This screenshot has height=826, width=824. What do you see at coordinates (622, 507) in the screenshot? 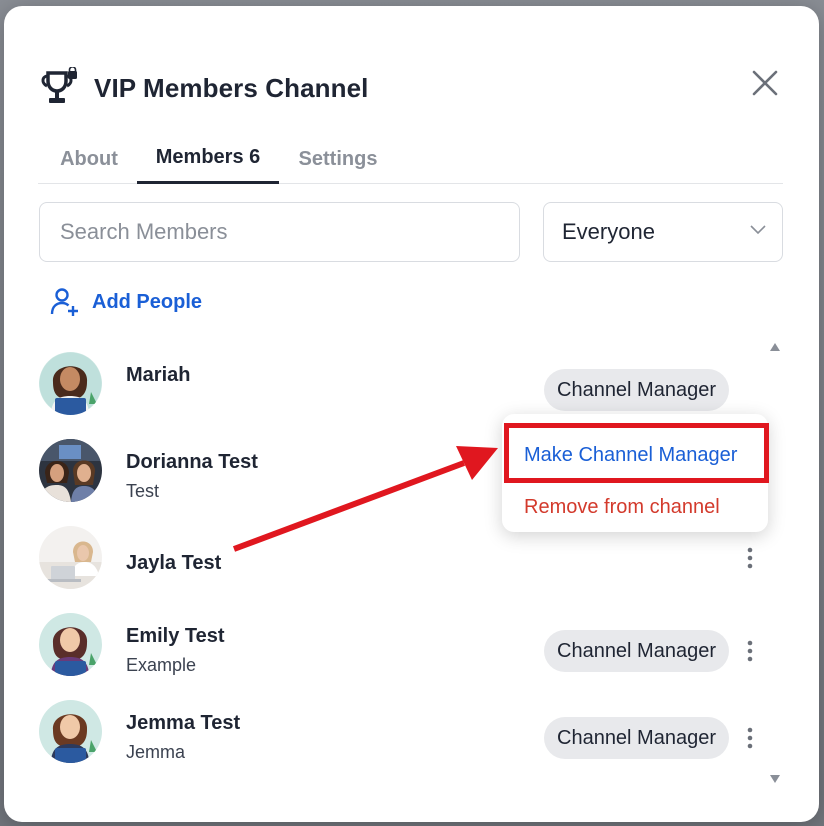
I see `remove-from-channel-option: Remove from channel` at bounding box center [622, 507].